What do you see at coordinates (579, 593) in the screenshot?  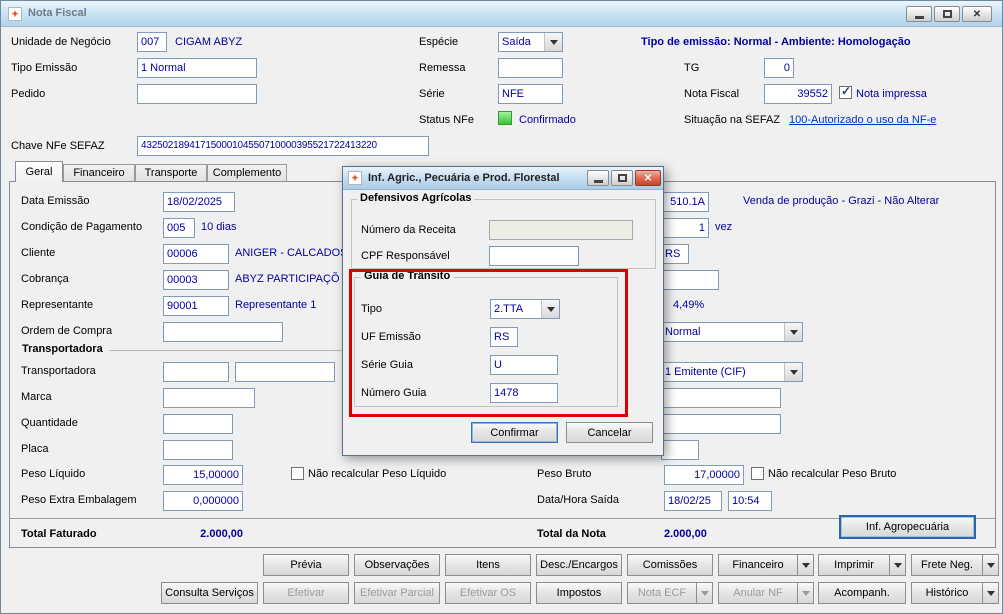 I see `impostos-button: Impostos` at bounding box center [579, 593].